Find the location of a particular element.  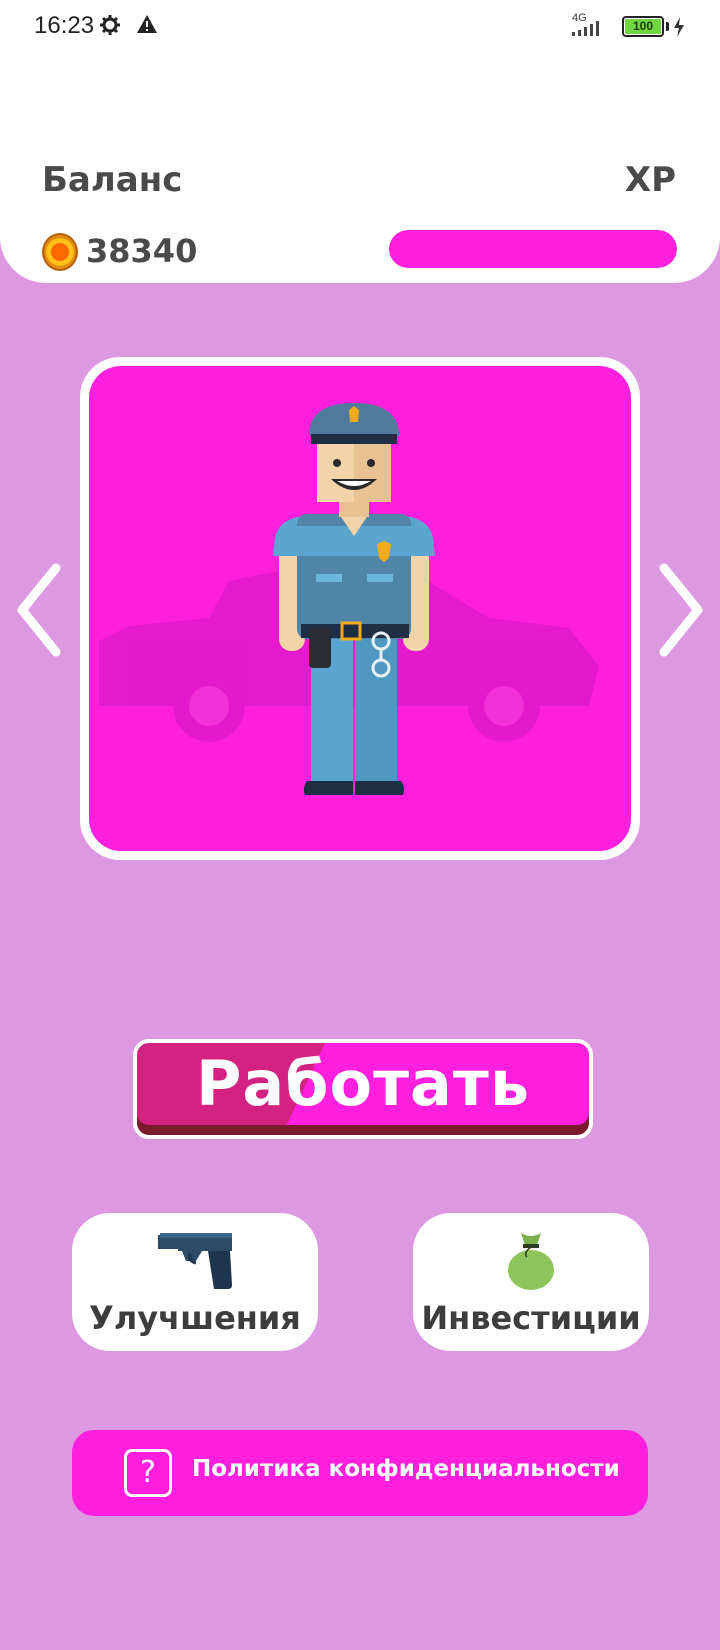

status-time: 16:23 is located at coordinates (64, 25).